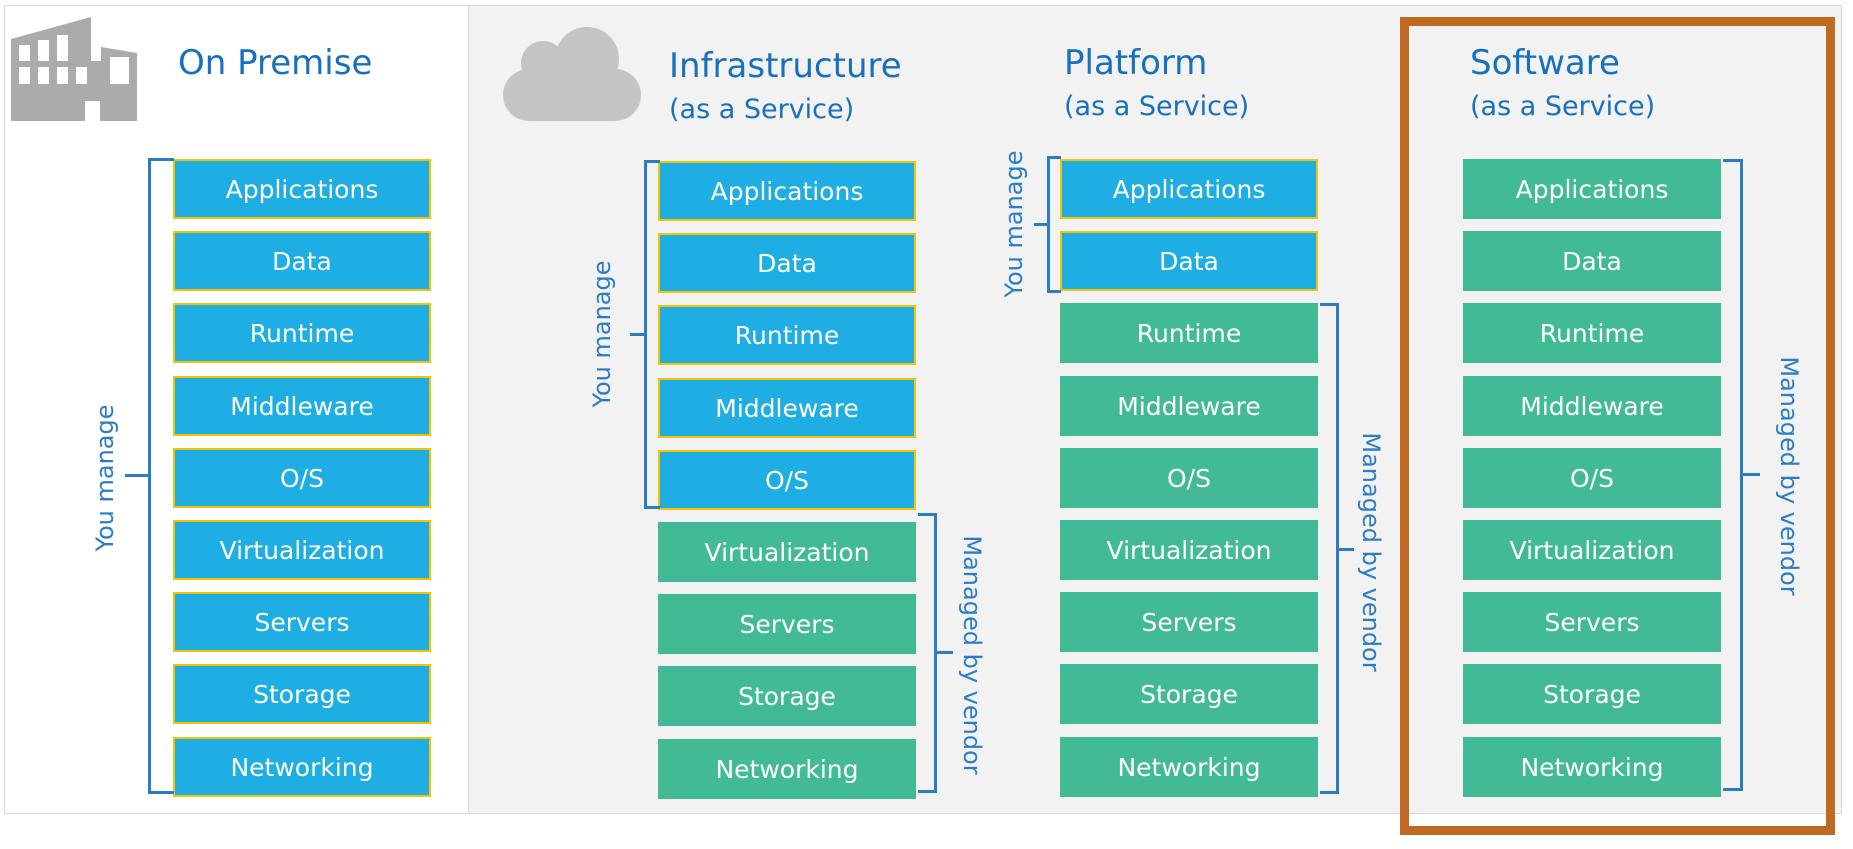 Image resolution: width=1853 pixels, height=849 pixels. Describe the element at coordinates (302, 694) in the screenshot. I see `on-premise-layer-storage: Storage` at that location.